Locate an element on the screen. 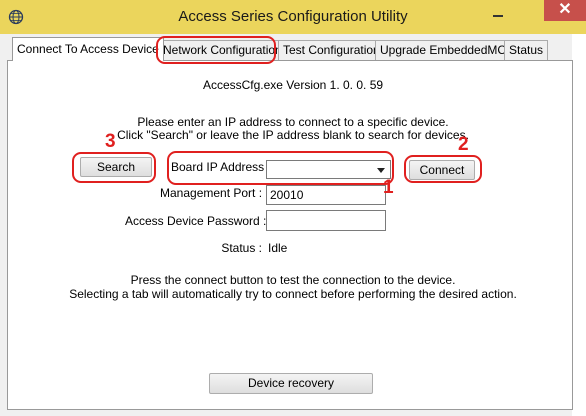 The image size is (586, 416). board-ip-label: Board IP Address : is located at coordinates (221, 167).